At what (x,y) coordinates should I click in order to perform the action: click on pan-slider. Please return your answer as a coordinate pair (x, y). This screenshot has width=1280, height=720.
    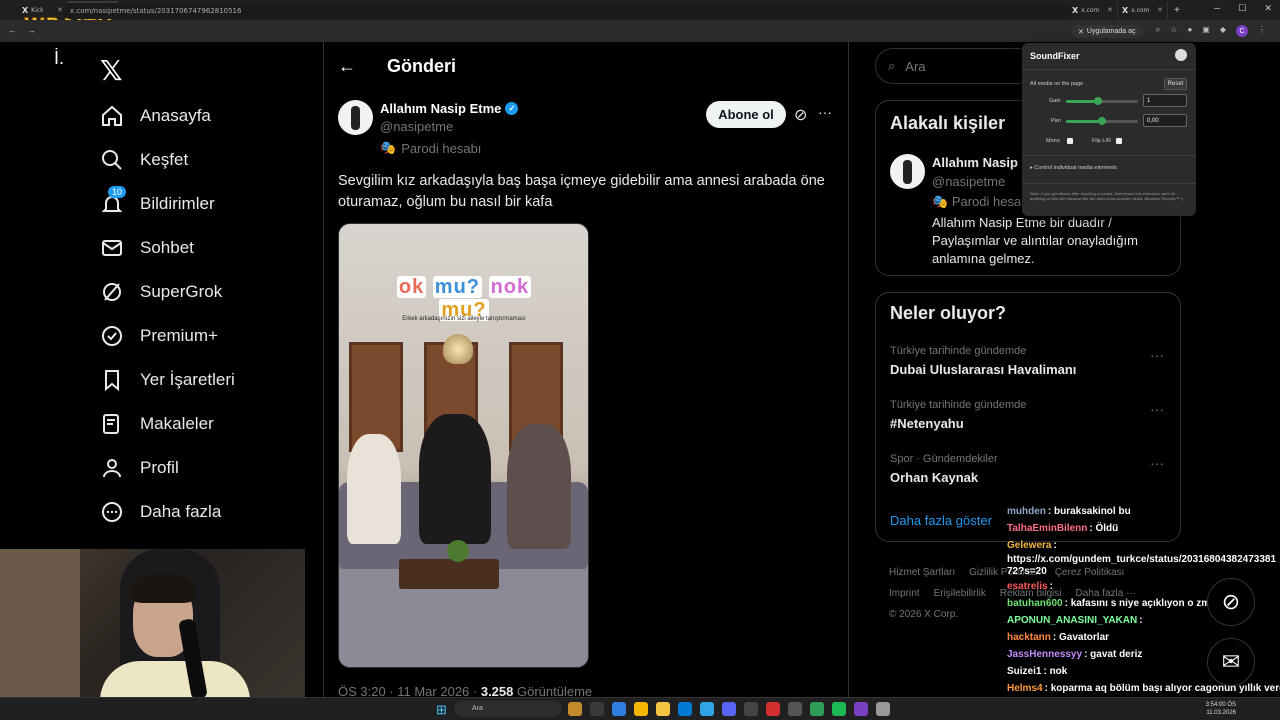
    Looking at the image, I should click on (1102, 121).